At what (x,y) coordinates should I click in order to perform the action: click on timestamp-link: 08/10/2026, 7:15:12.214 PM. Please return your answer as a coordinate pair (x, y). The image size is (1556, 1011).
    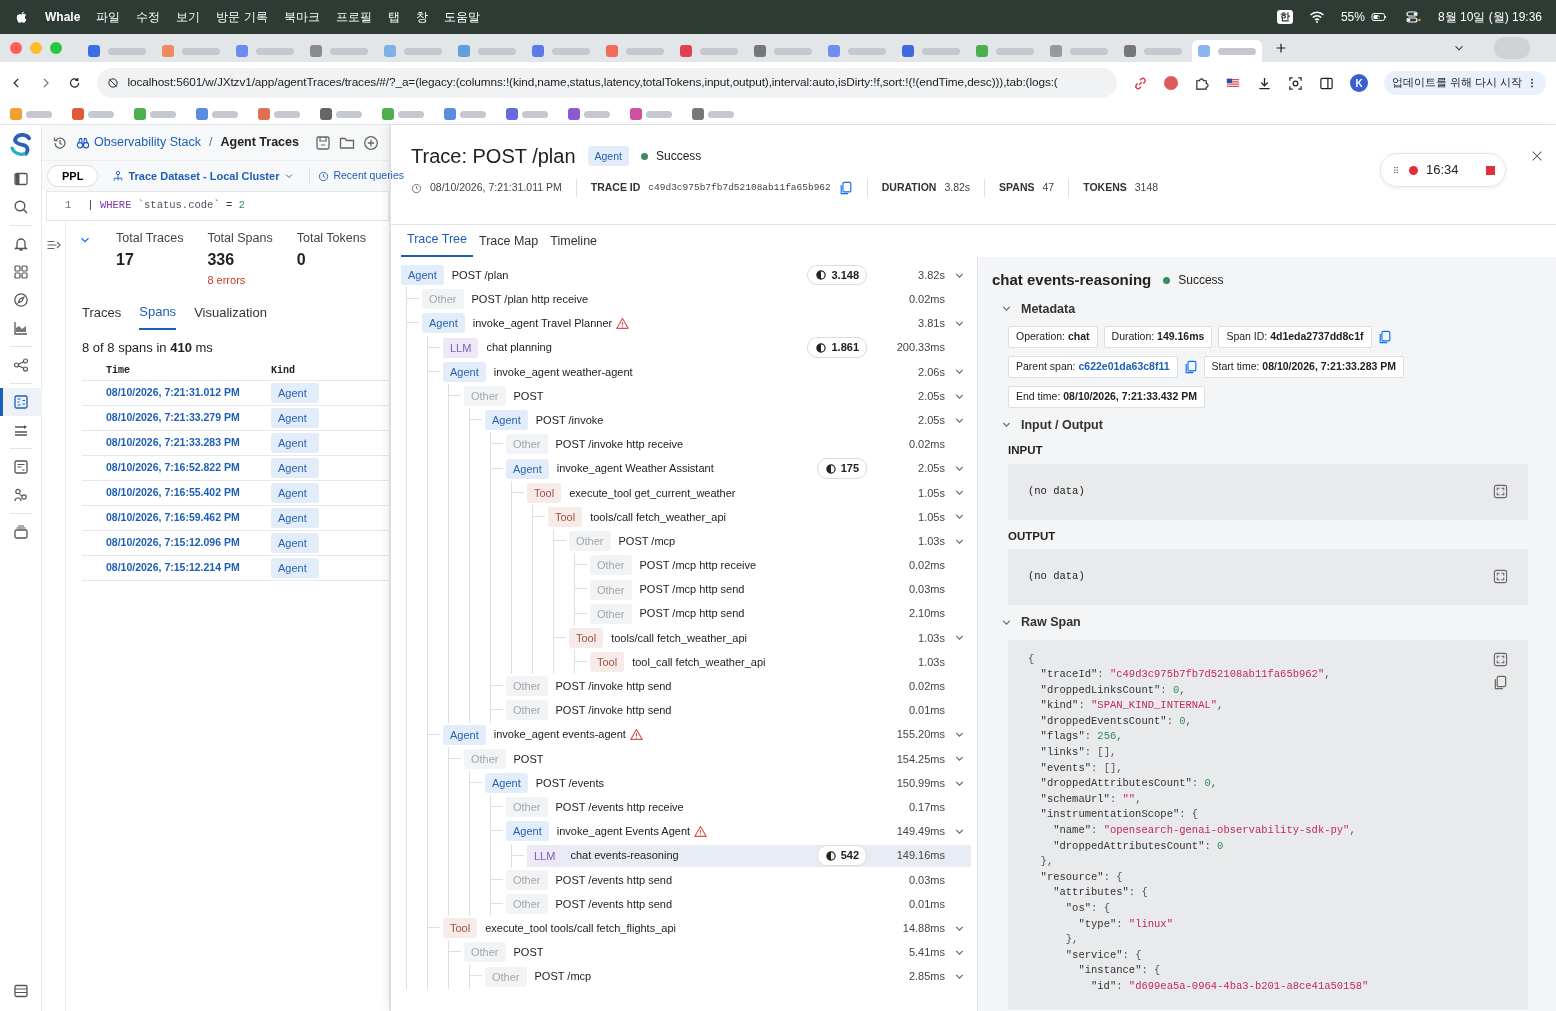
    Looking at the image, I should click on (176, 568).